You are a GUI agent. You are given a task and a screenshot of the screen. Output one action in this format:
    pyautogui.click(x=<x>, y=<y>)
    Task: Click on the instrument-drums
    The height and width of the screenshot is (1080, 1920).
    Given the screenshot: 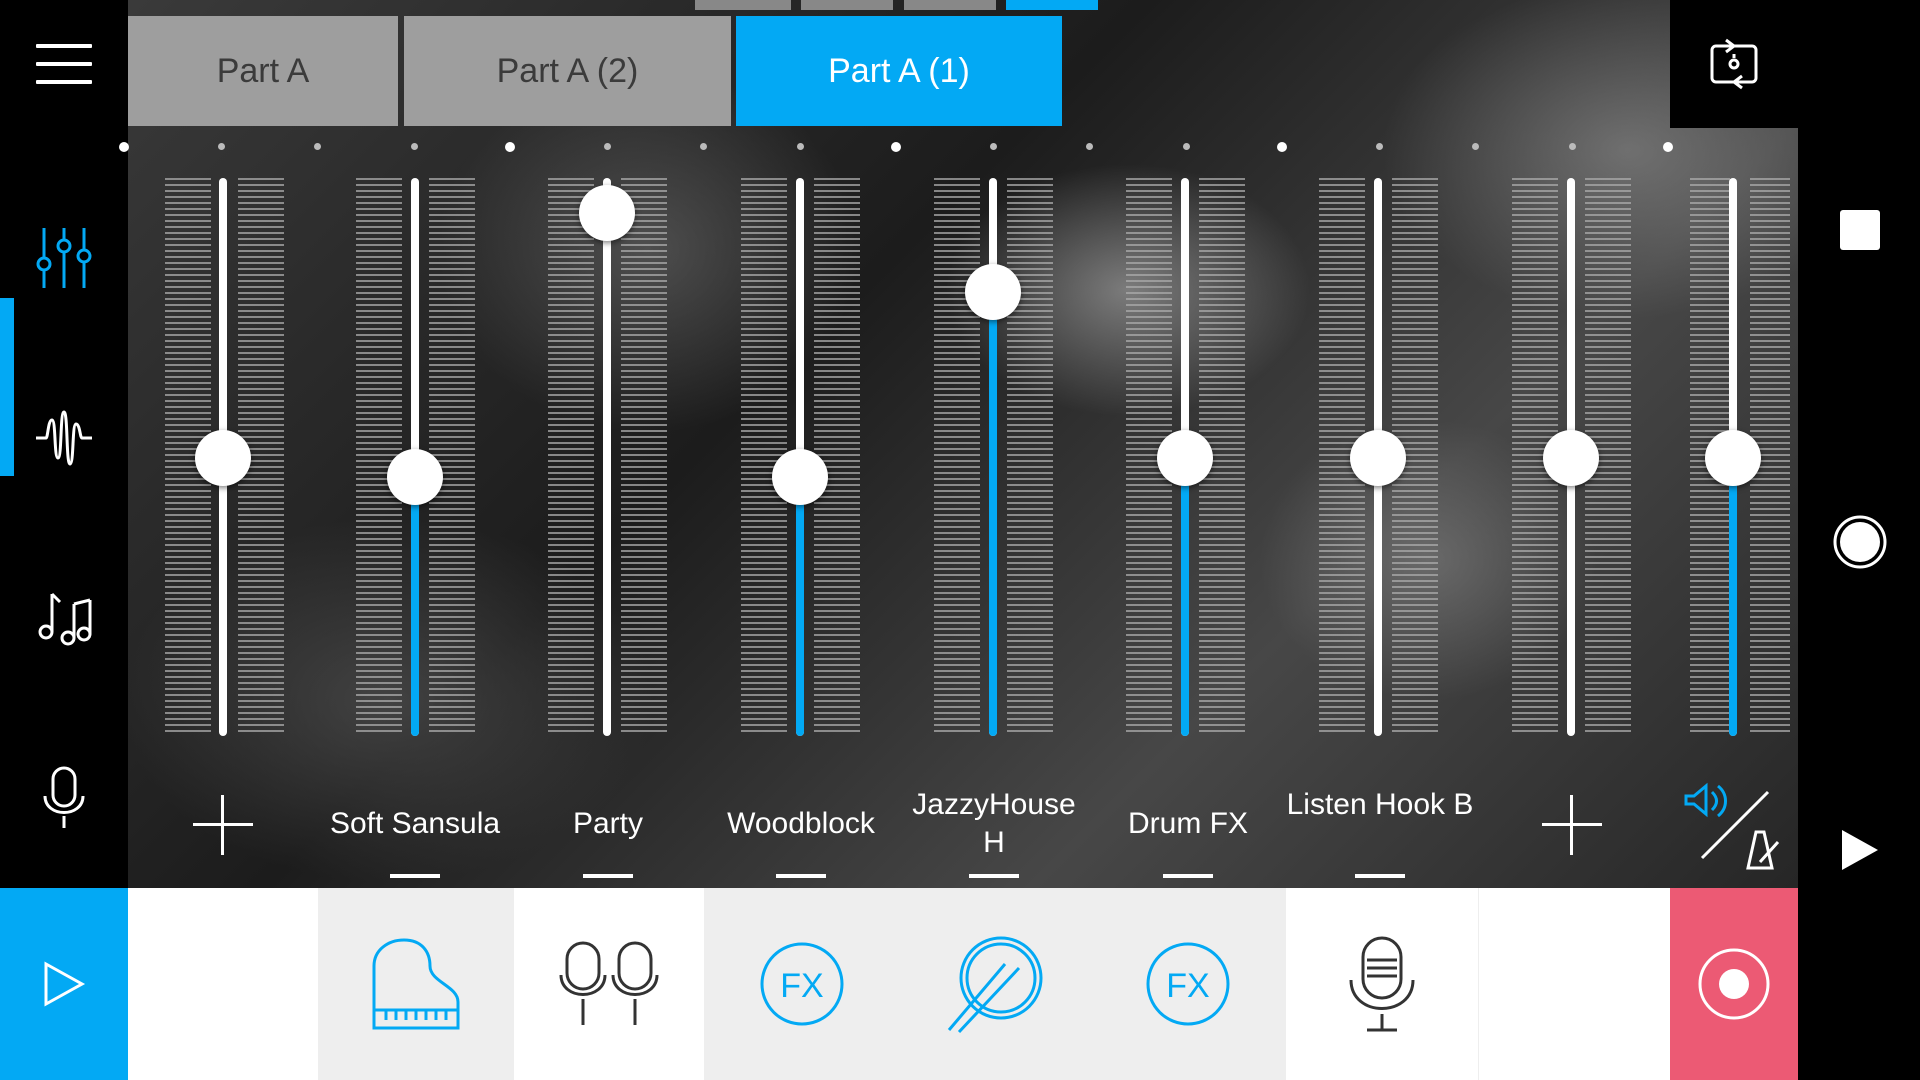 What is the action you would take?
    pyautogui.click(x=995, y=984)
    